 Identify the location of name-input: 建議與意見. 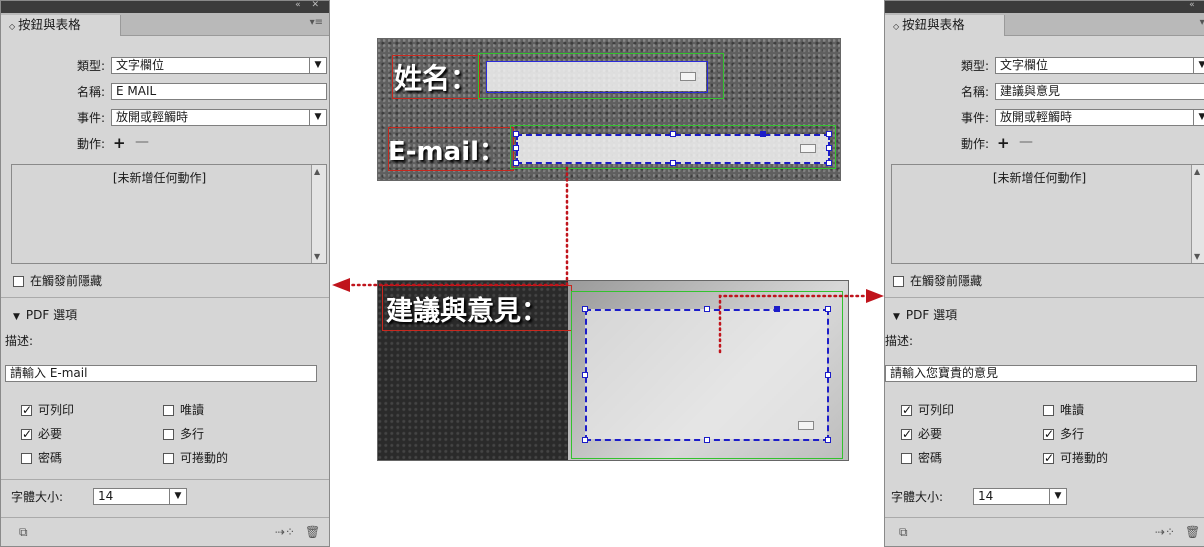
(1099, 91).